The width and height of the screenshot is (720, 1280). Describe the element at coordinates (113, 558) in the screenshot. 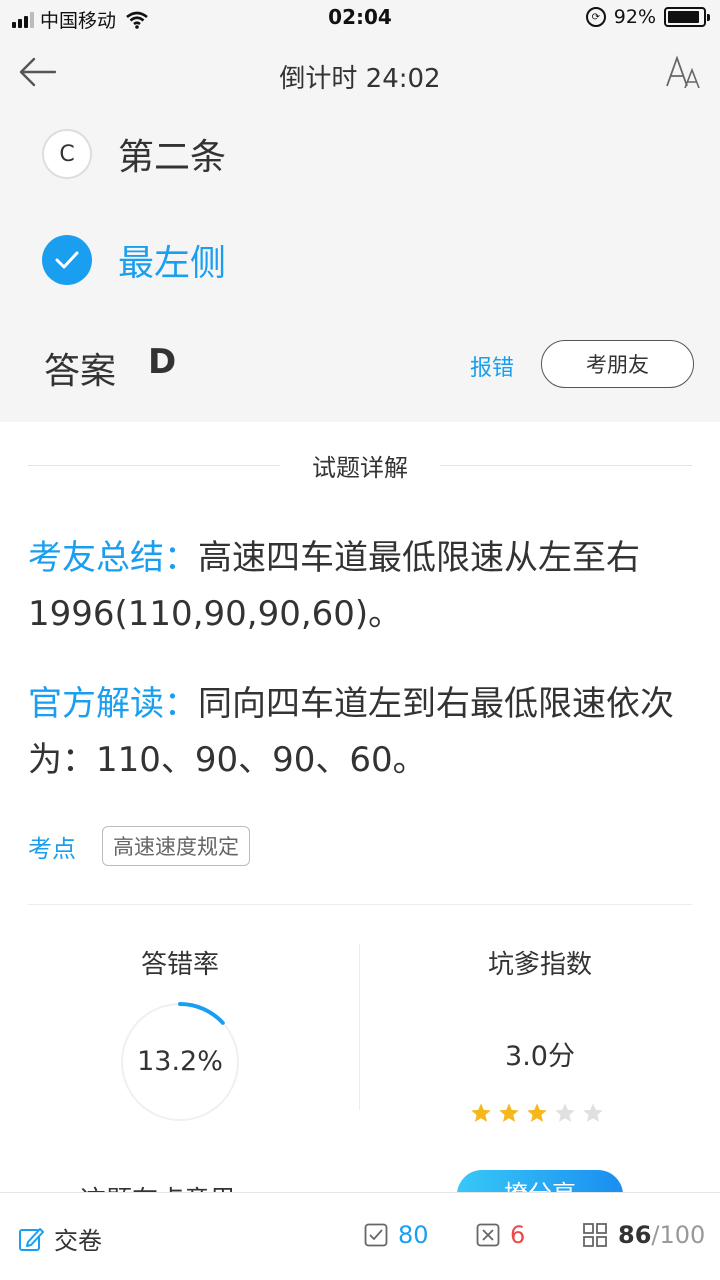

I see `friend-summary-tag: 考友总结：` at that location.